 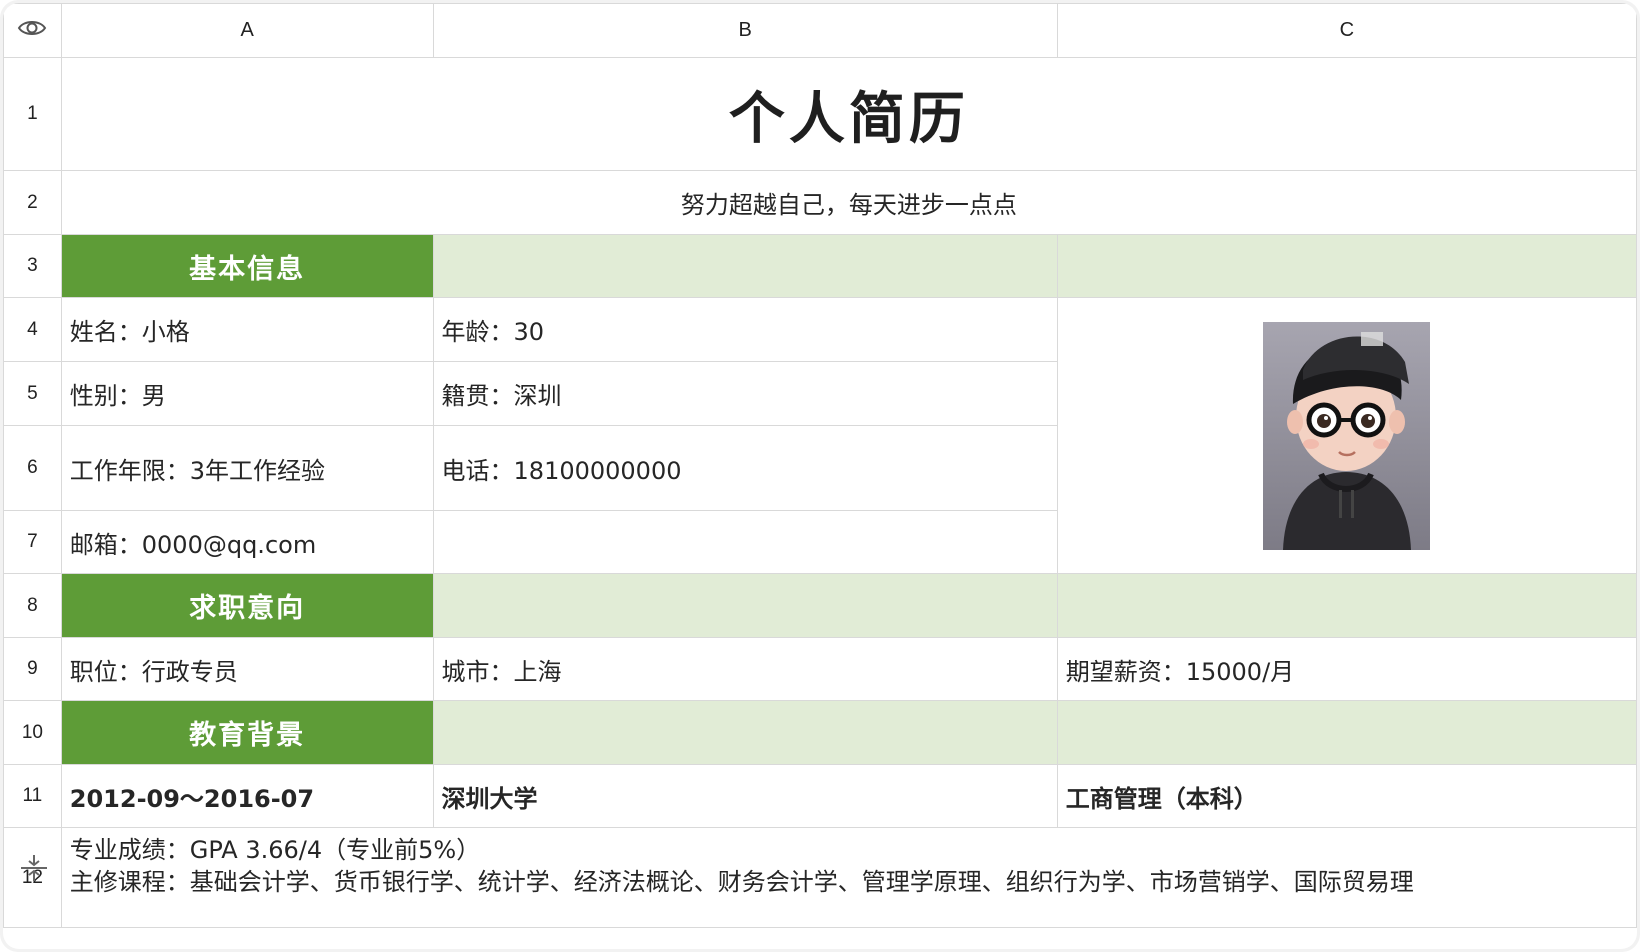 I want to click on column-header-a: A, so click(x=247, y=30).